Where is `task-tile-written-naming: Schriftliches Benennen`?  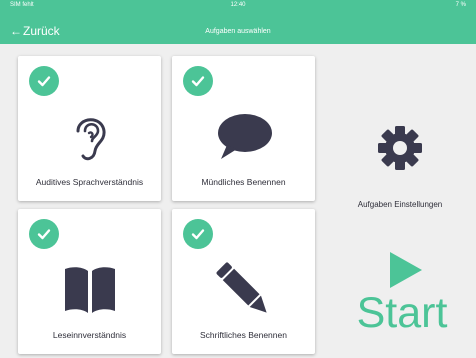 task-tile-written-naming: Schriftliches Benennen is located at coordinates (243, 281).